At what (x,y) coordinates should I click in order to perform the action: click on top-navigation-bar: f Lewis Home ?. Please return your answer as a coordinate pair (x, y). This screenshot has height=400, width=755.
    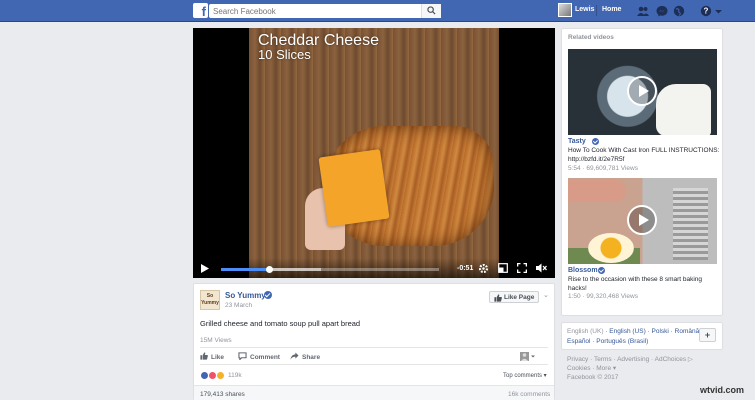
    Looking at the image, I should click on (377, 11).